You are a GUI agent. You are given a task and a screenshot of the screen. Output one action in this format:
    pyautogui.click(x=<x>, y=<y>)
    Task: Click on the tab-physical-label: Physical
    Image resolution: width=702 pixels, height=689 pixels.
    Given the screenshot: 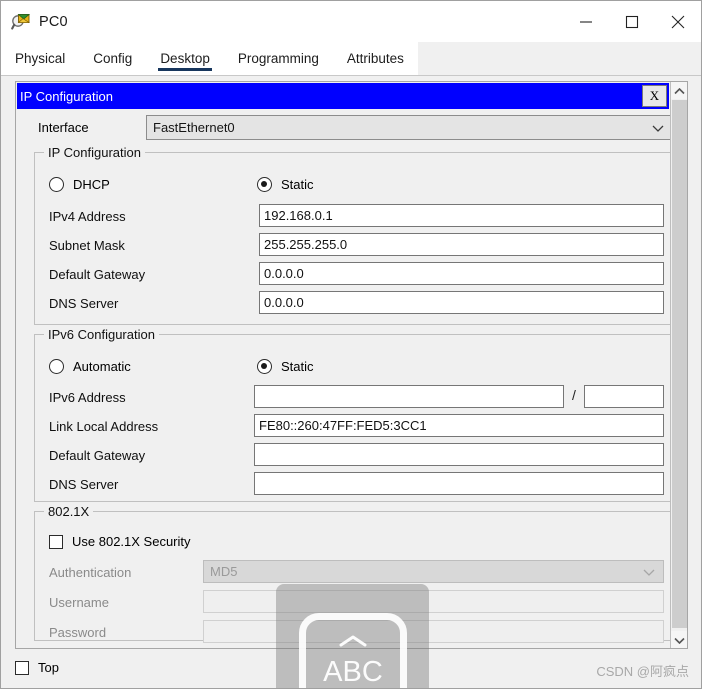 What is the action you would take?
    pyautogui.click(x=40, y=58)
    